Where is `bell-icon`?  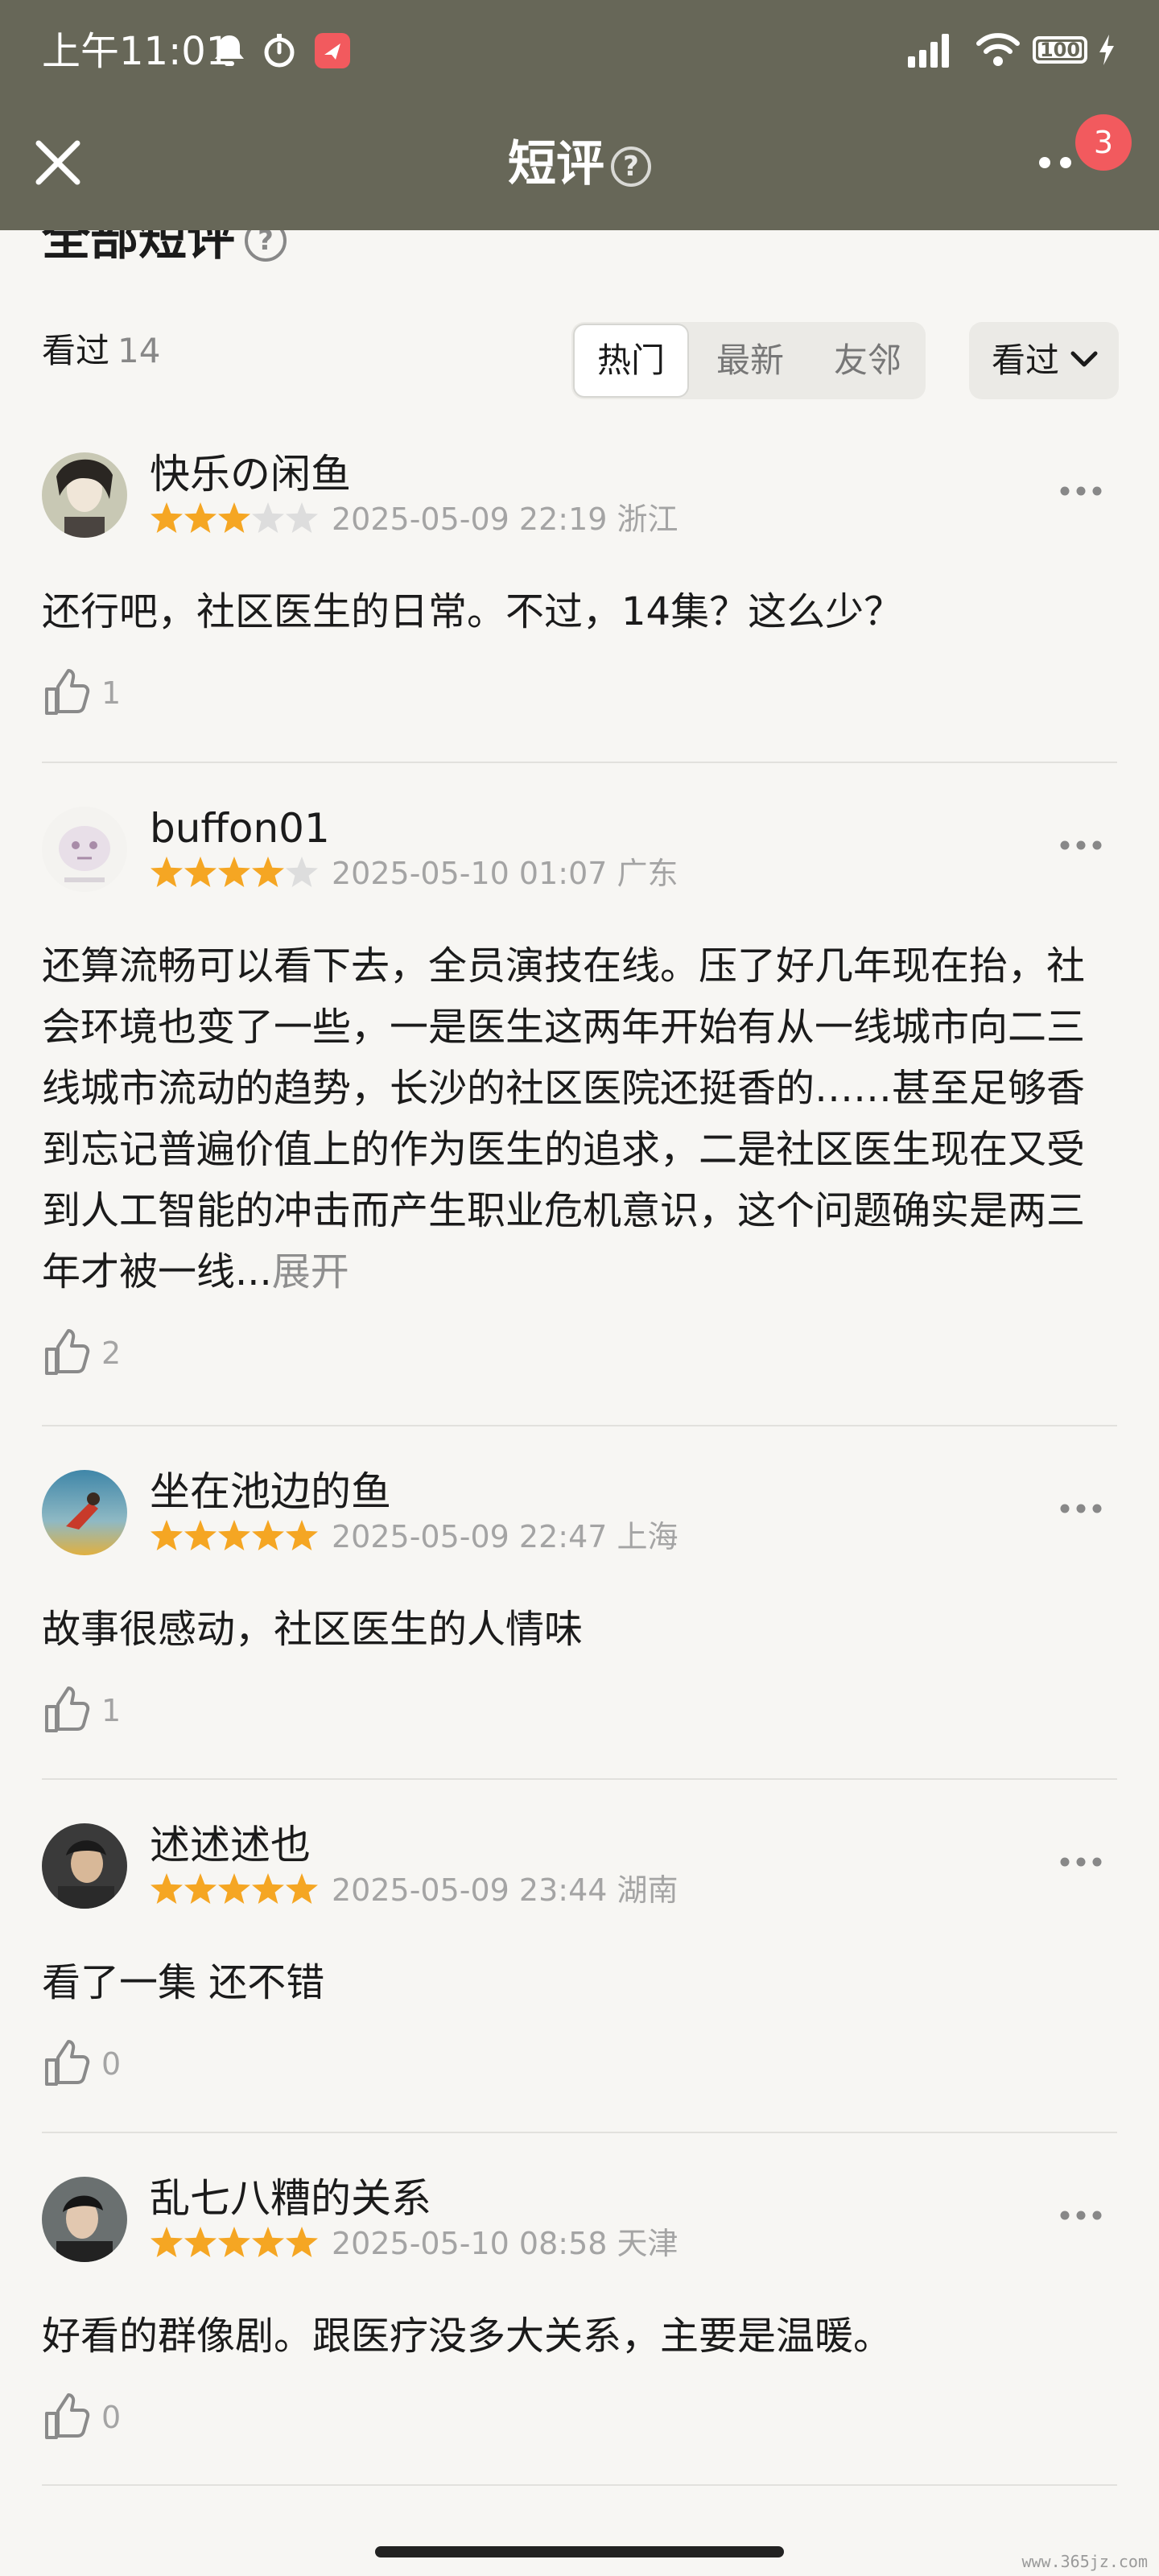 bell-icon is located at coordinates (230, 52).